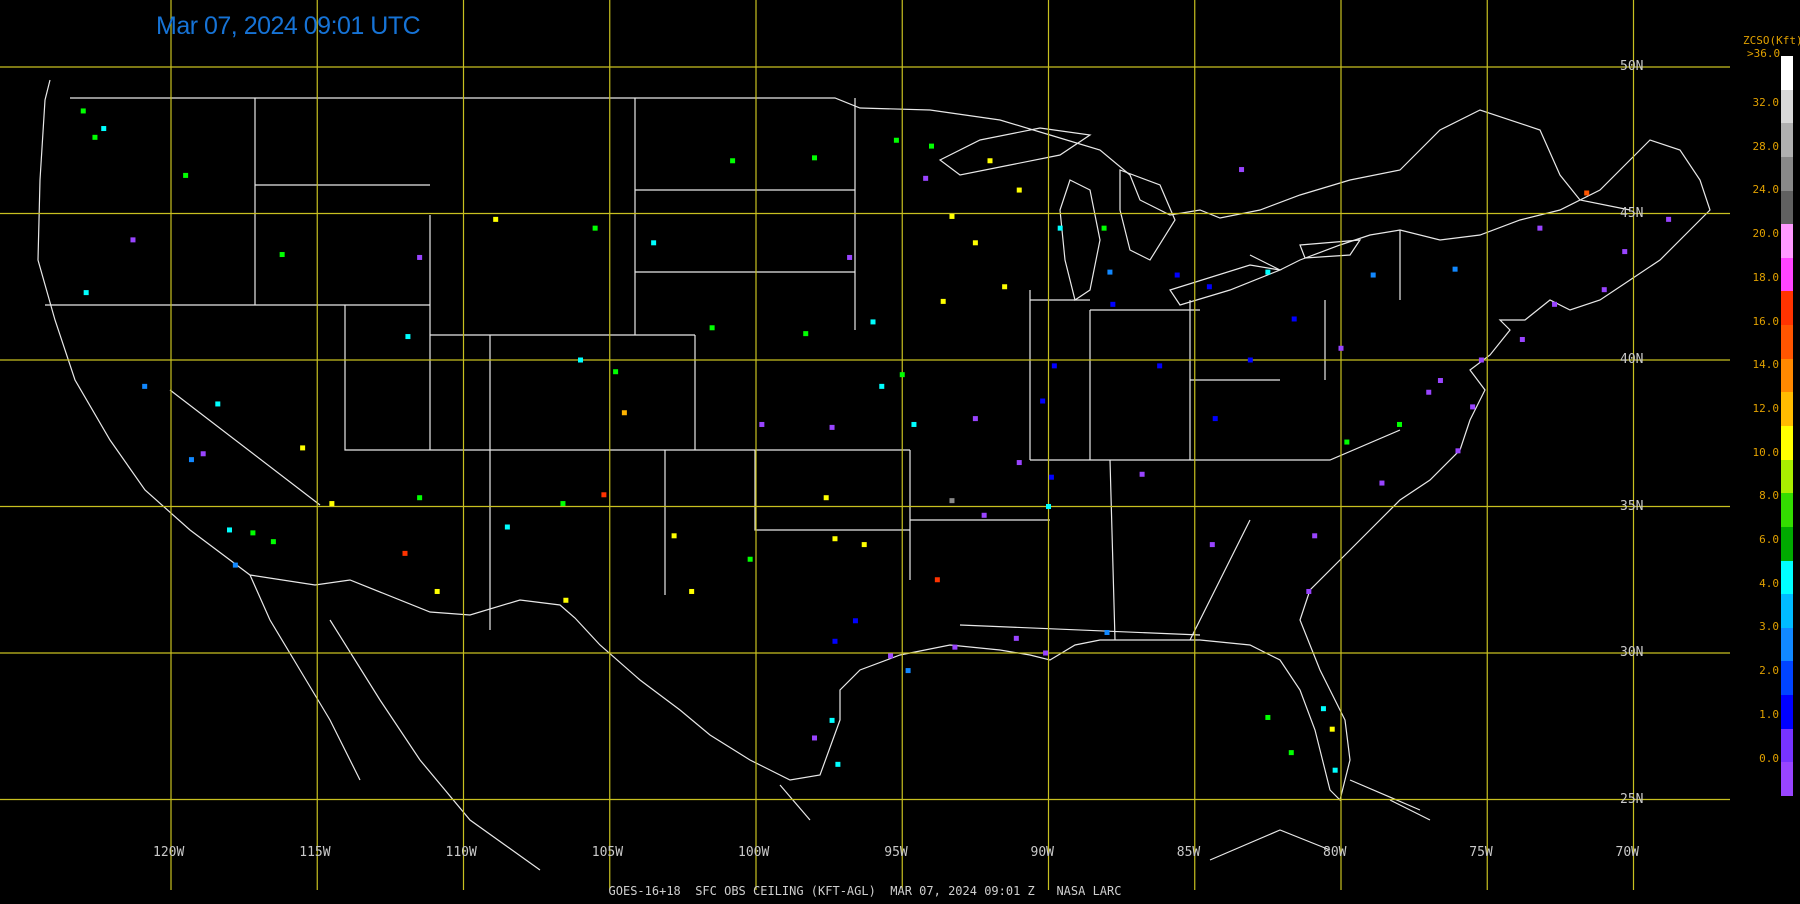 This screenshot has width=1800, height=904. I want to click on latitude-label: 35N, so click(1632, 506).